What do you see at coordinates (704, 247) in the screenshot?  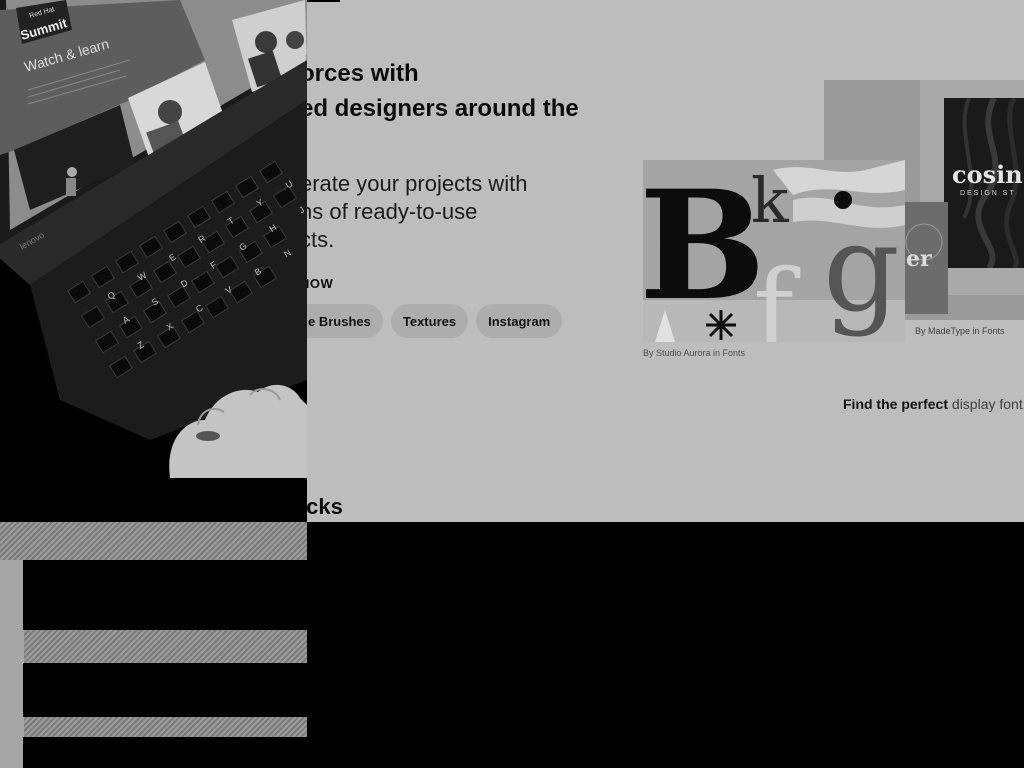 I see `svg-text: B` at bounding box center [704, 247].